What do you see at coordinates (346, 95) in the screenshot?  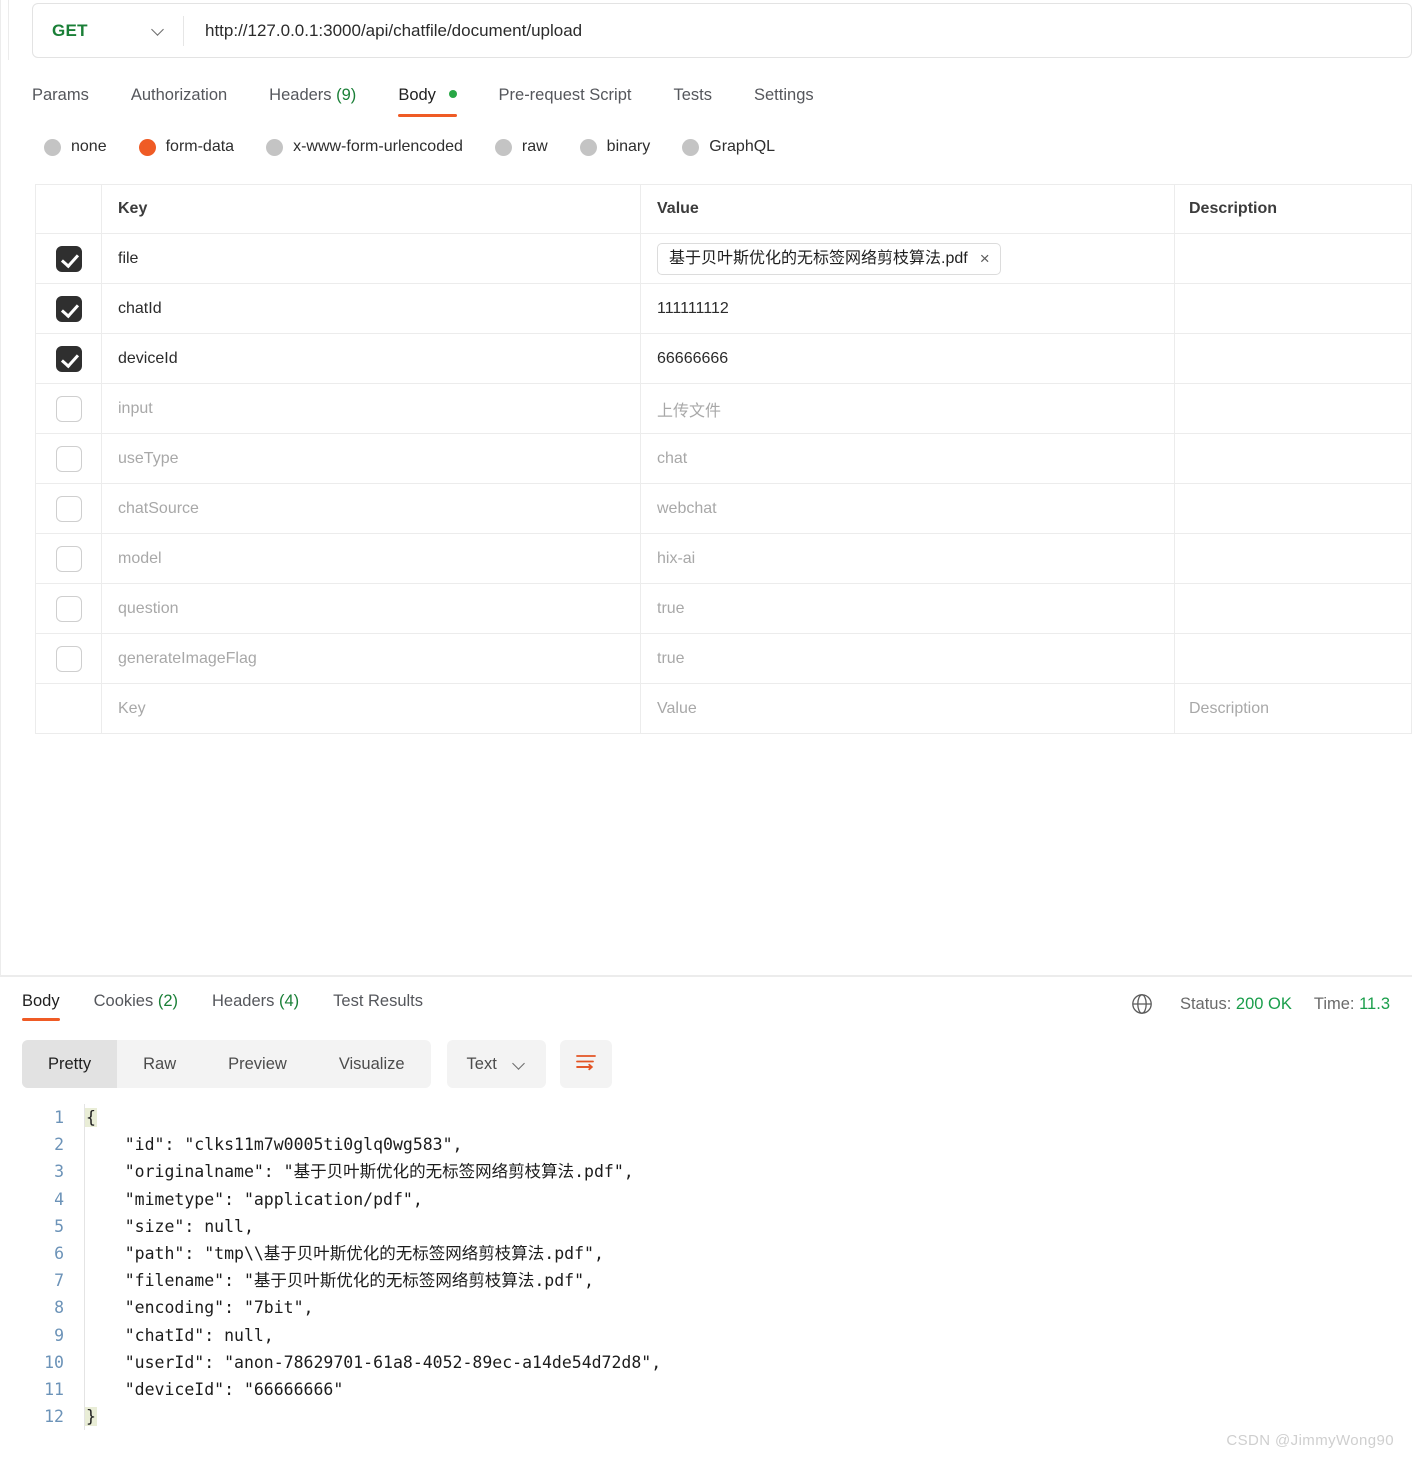 I see `tab-headers-count: (9)` at bounding box center [346, 95].